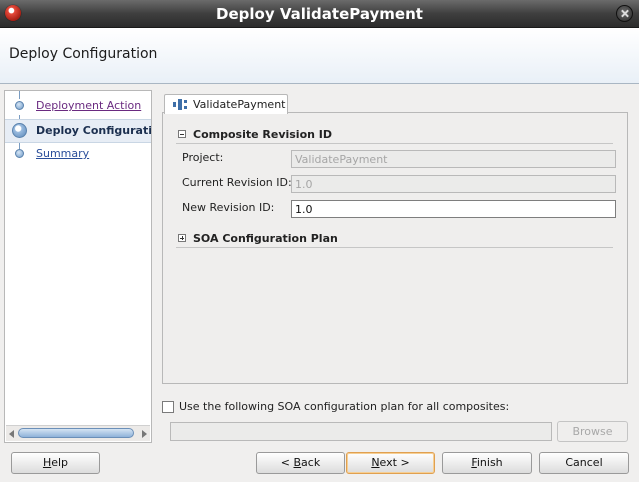 This screenshot has width=639, height=482. I want to click on use-plan-checkbox, so click(168, 407).